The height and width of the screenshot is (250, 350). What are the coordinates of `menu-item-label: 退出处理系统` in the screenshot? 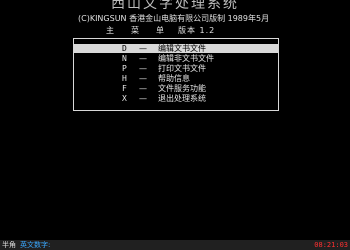 It's located at (182, 98).